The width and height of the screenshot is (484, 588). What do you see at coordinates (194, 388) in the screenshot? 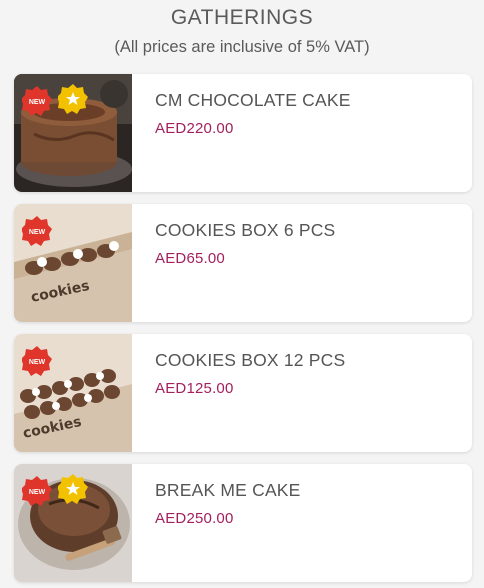
I see `product-price: AED125.00` at bounding box center [194, 388].